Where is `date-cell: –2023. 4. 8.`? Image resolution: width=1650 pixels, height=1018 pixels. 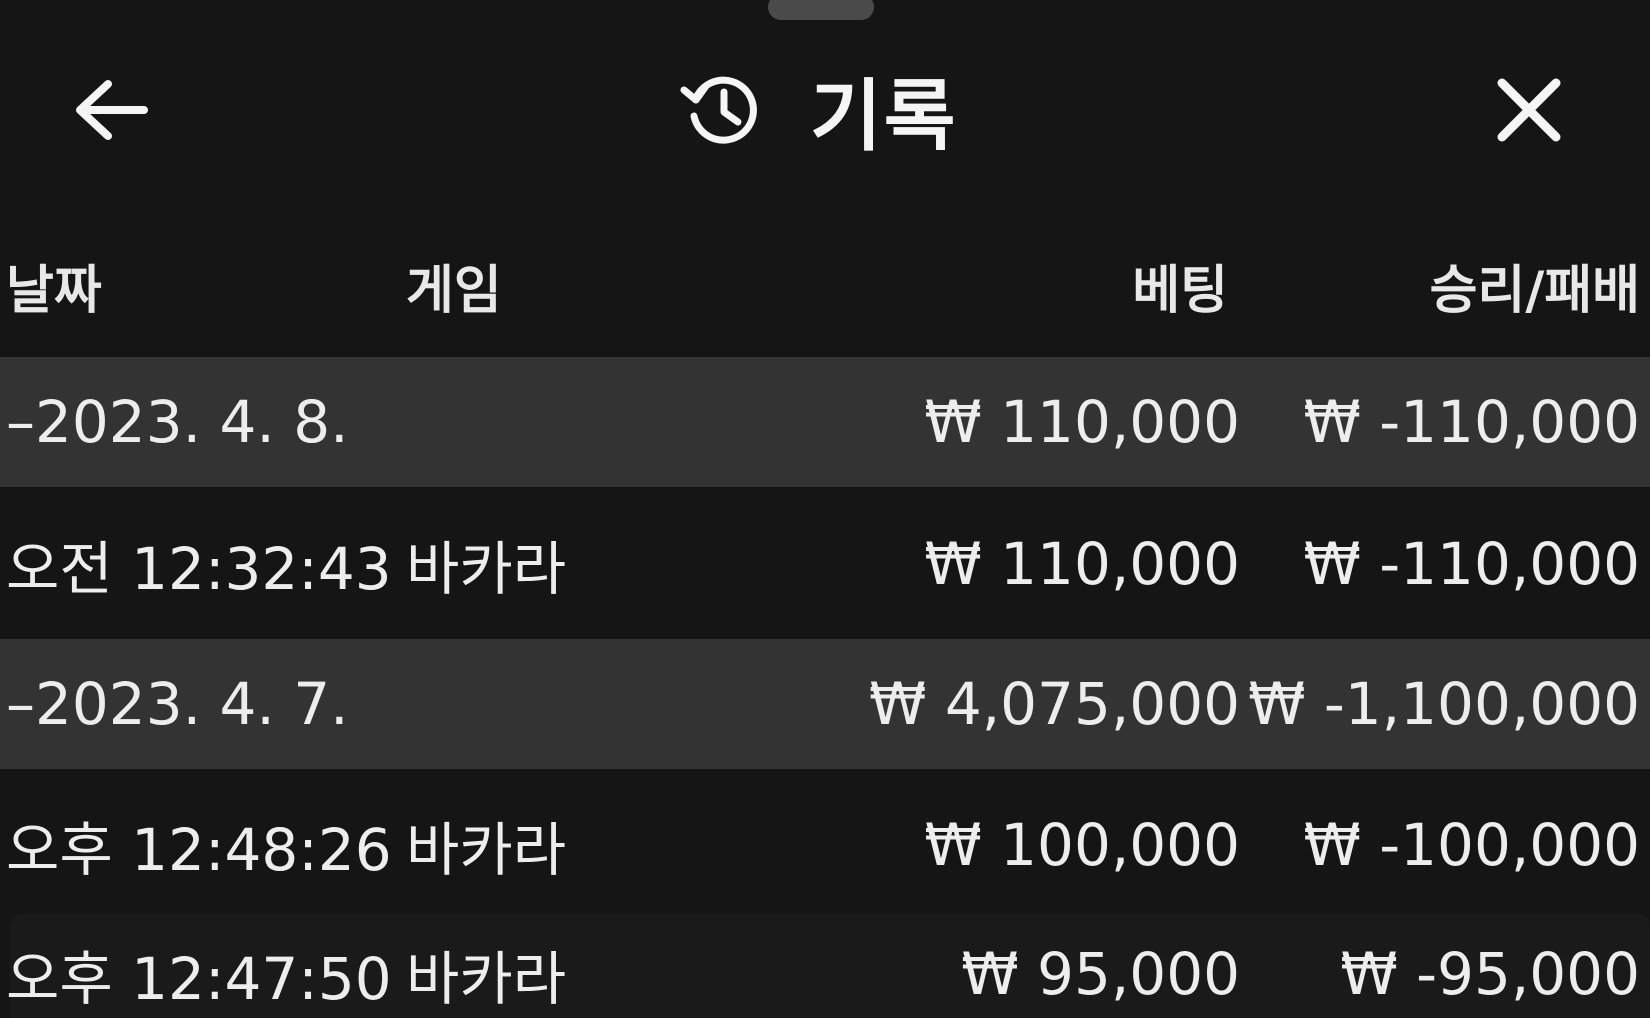 date-cell: –2023. 4. 8. is located at coordinates (177, 422).